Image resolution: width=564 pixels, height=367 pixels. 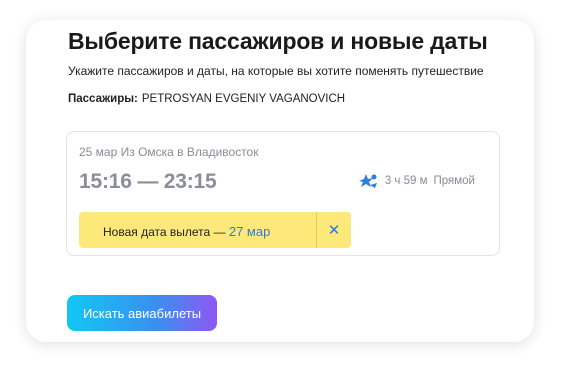 I want to click on close-icon: ✕, so click(x=334, y=230).